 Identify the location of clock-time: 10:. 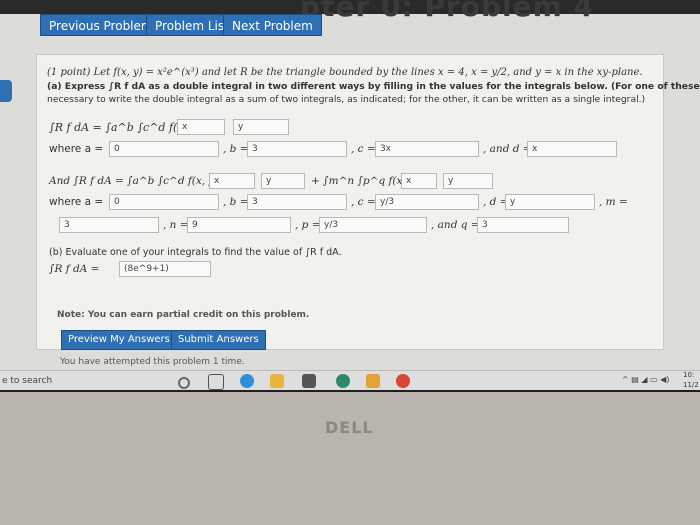
(688, 375).